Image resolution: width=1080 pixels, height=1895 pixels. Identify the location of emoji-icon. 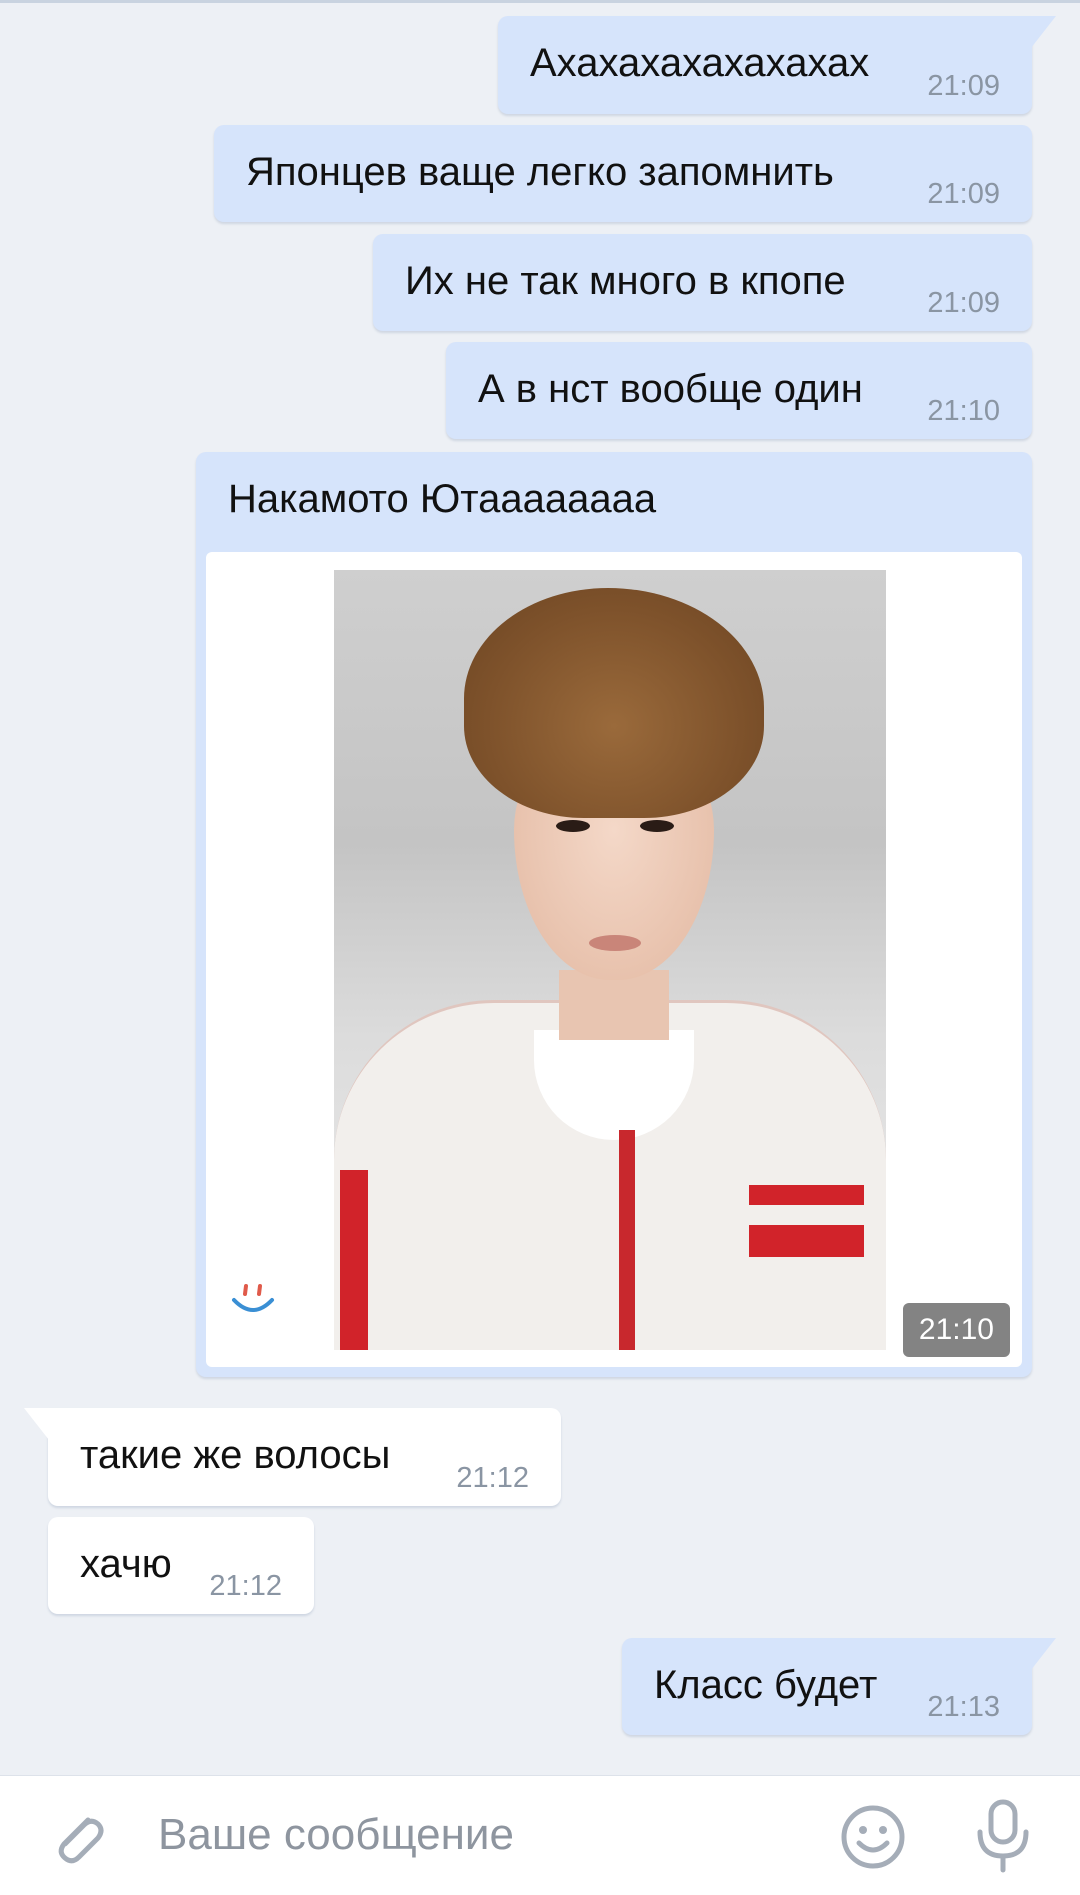
(873, 1837).